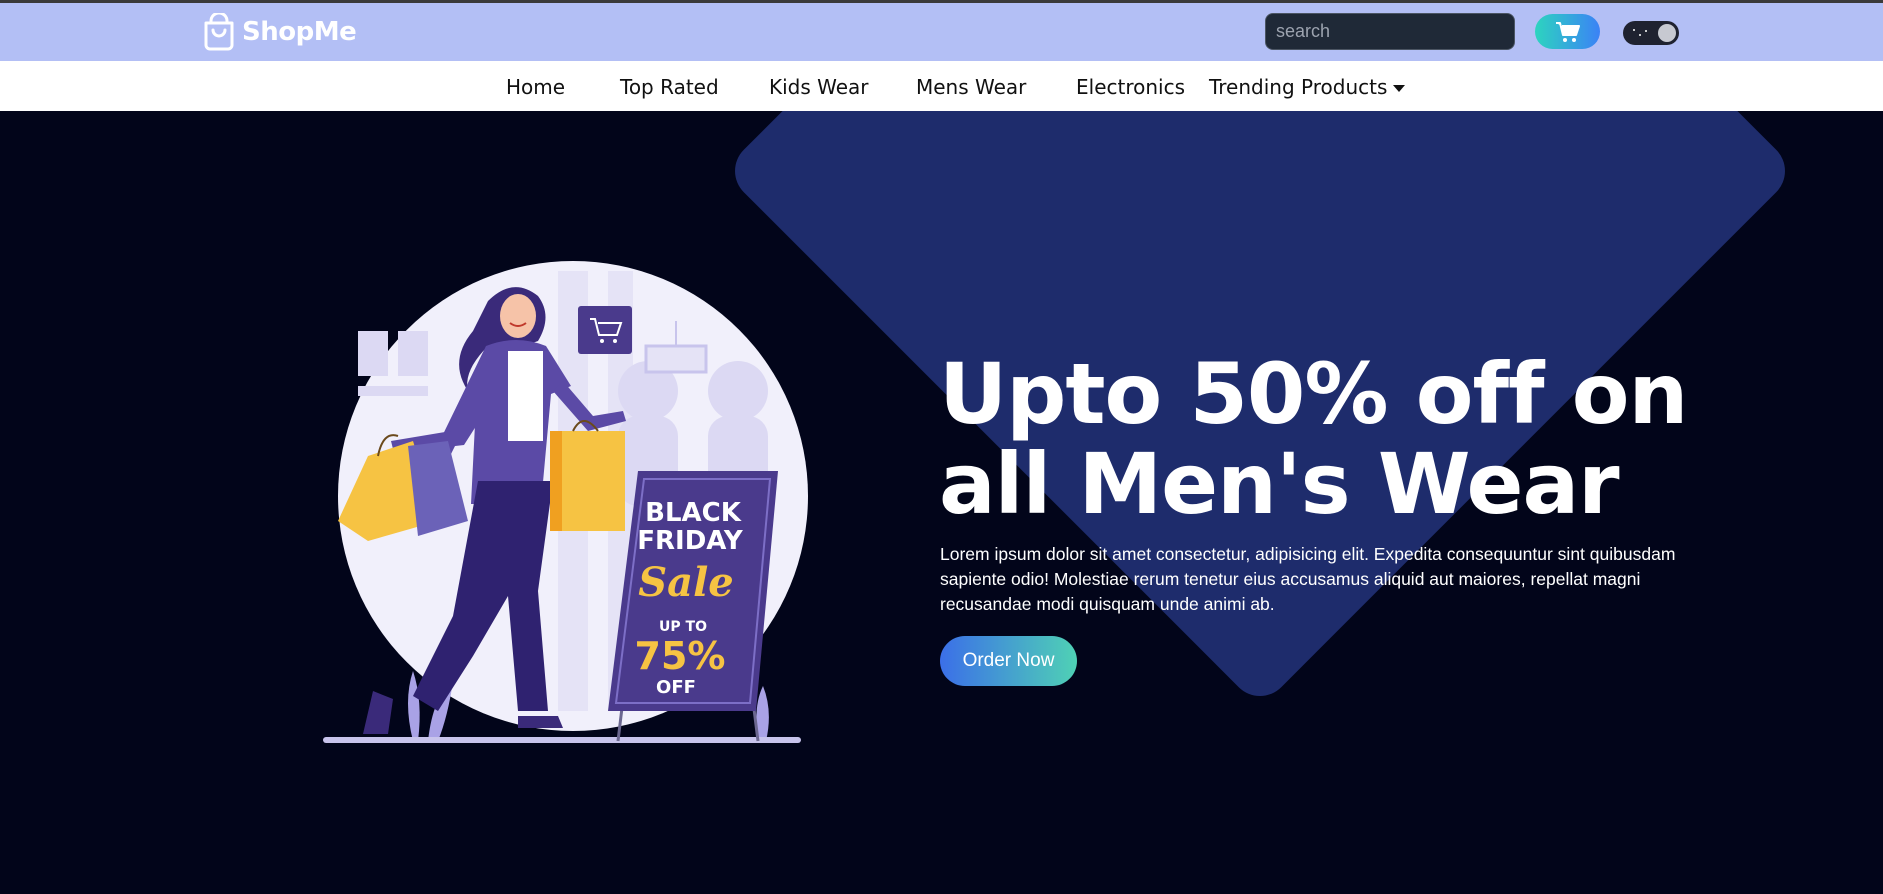 This screenshot has height=894, width=1883. I want to click on cart-button, so click(1567, 31).